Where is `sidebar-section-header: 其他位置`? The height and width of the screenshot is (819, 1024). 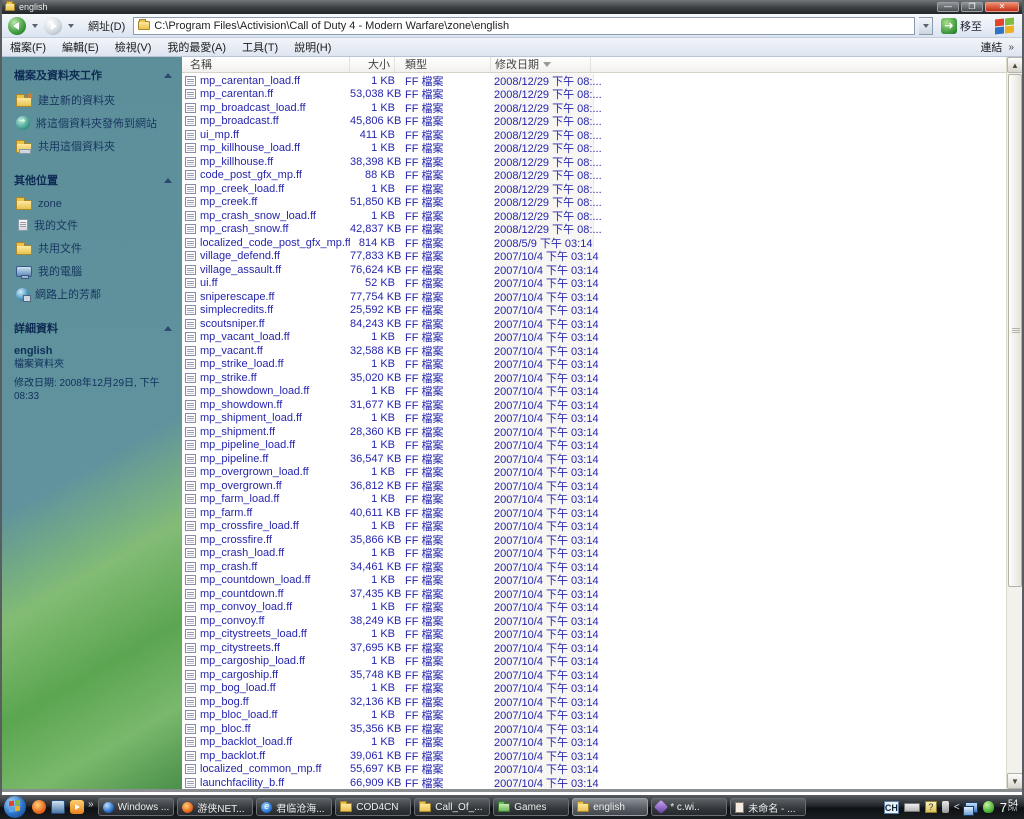 sidebar-section-header: 其他位置 is located at coordinates (93, 180).